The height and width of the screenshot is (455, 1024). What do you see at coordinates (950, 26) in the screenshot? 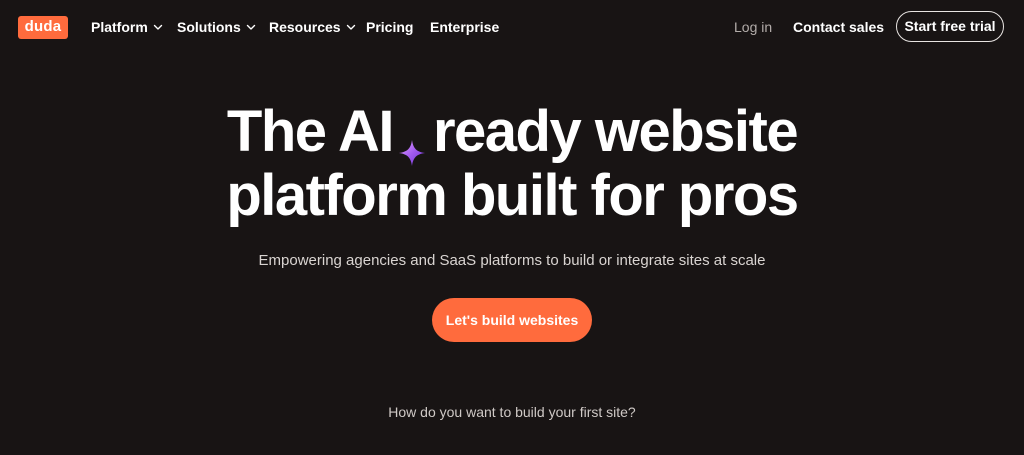
I see `start-free-trial-button: Start free trial` at bounding box center [950, 26].